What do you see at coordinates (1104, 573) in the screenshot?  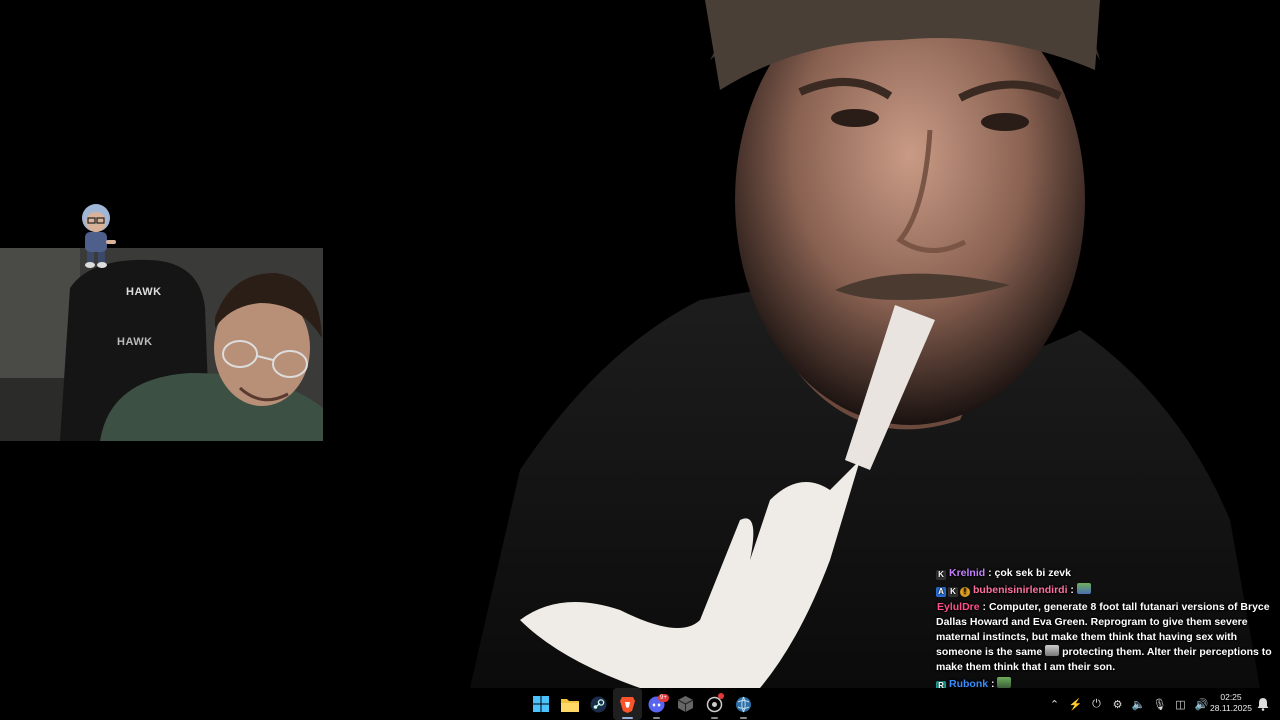 I see `chat-message: K Krelnid : çok sek bi zevk` at bounding box center [1104, 573].